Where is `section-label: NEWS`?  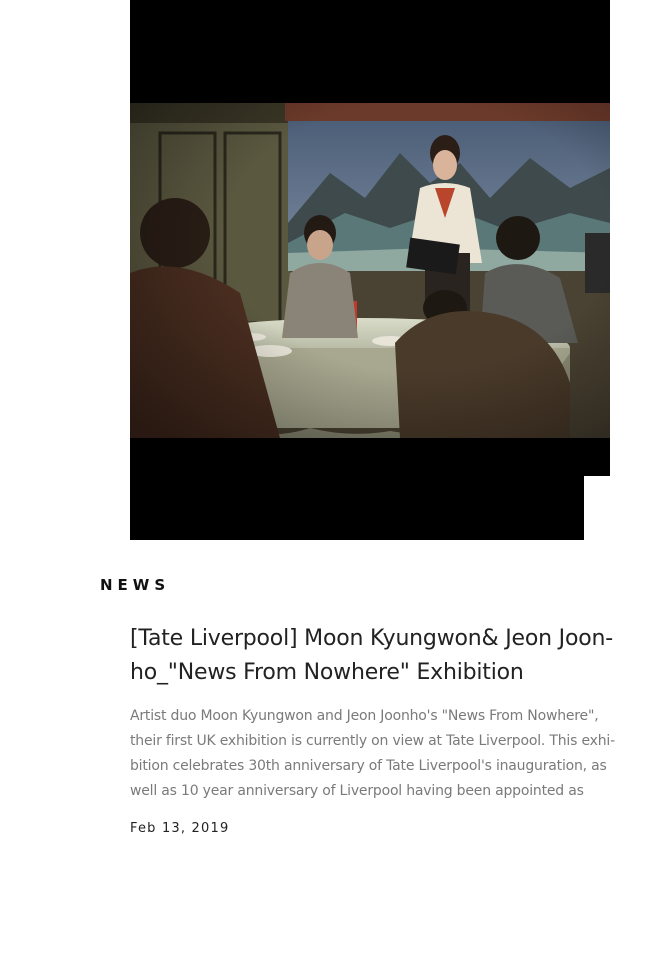
section-label: NEWS is located at coordinates (135, 585).